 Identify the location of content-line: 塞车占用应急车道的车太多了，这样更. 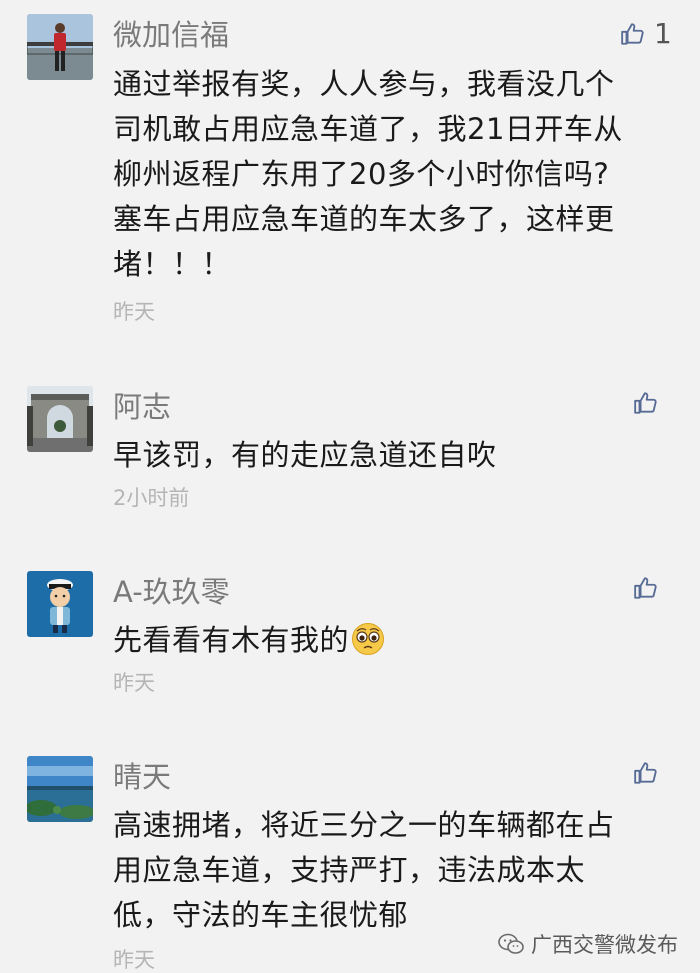
(364, 219).